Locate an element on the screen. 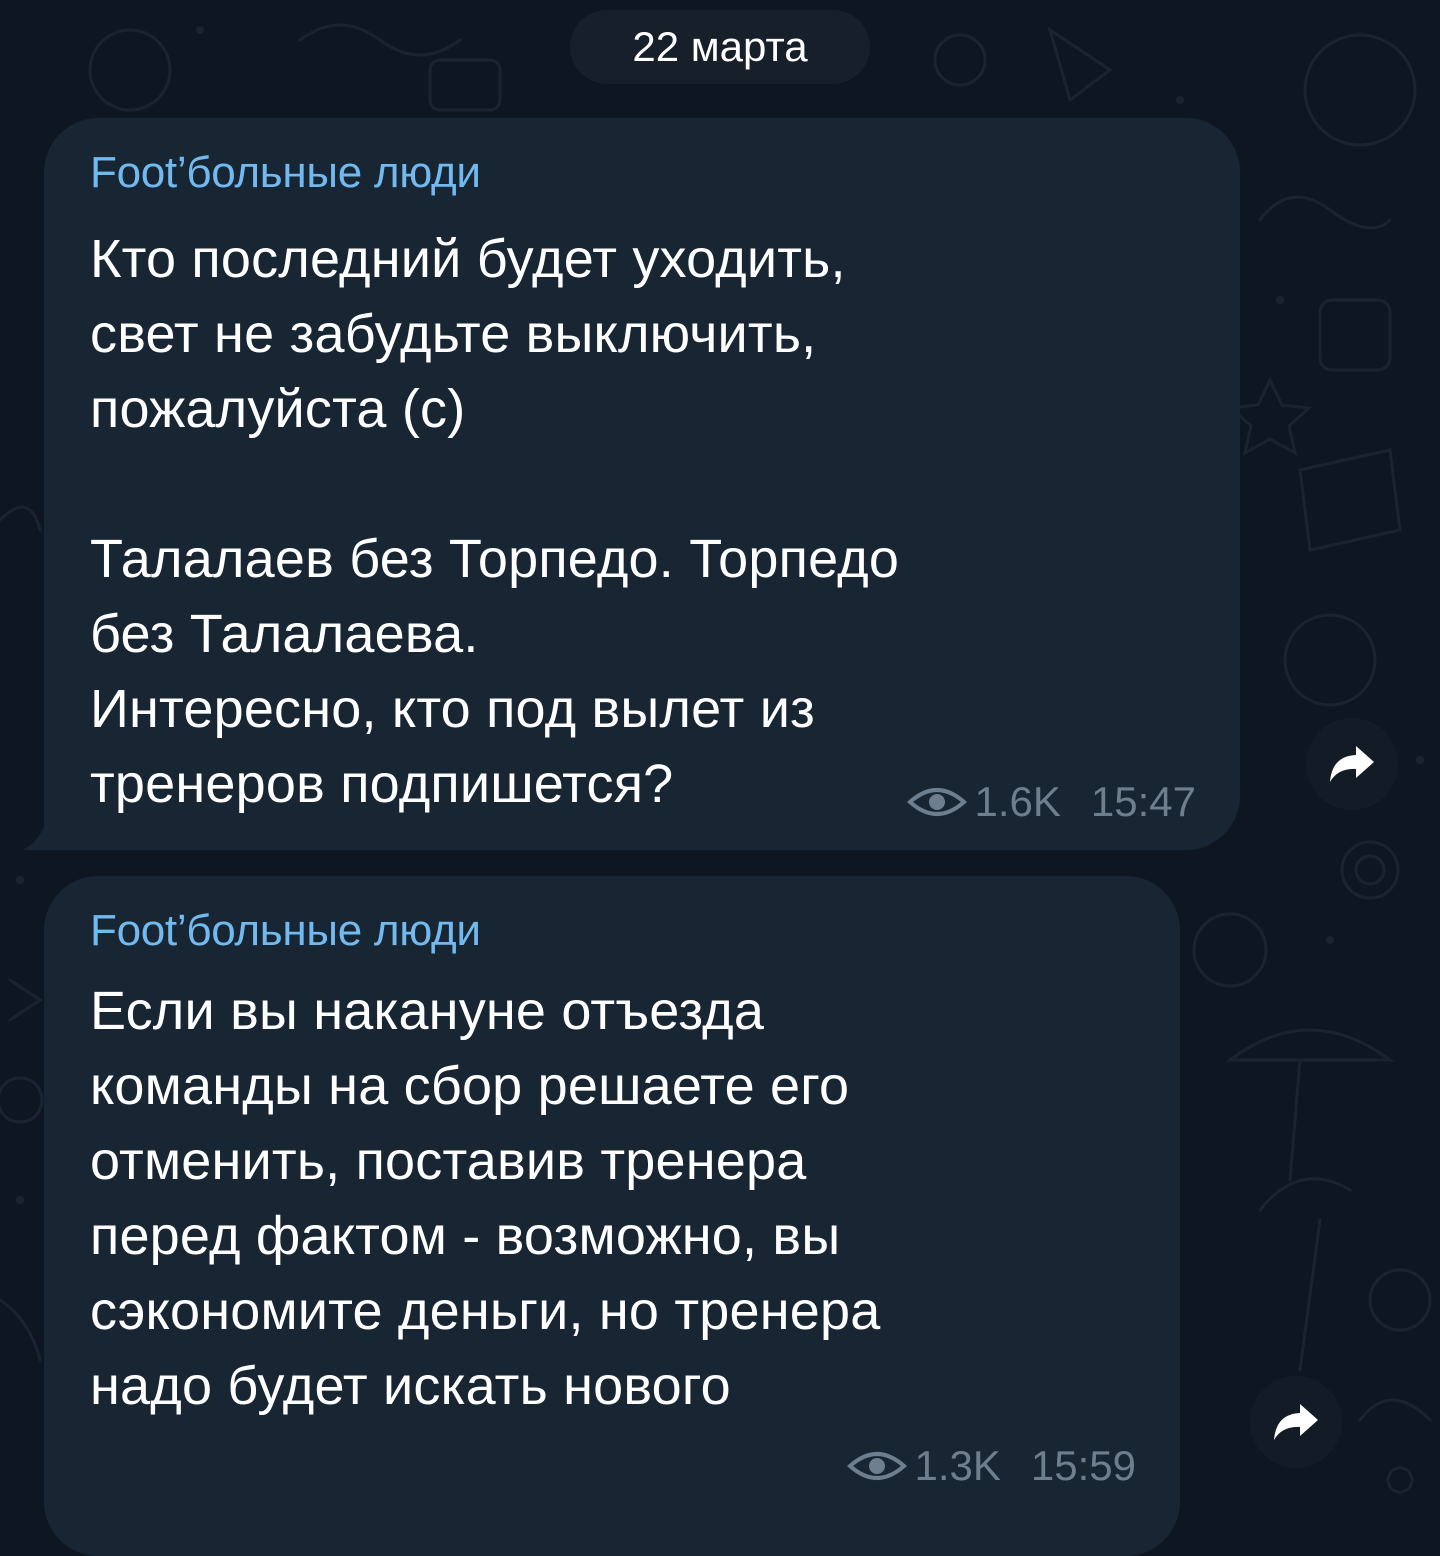 The height and width of the screenshot is (1556, 1440). message-meta: 1.6K 15:47 is located at coordinates (1051, 802).